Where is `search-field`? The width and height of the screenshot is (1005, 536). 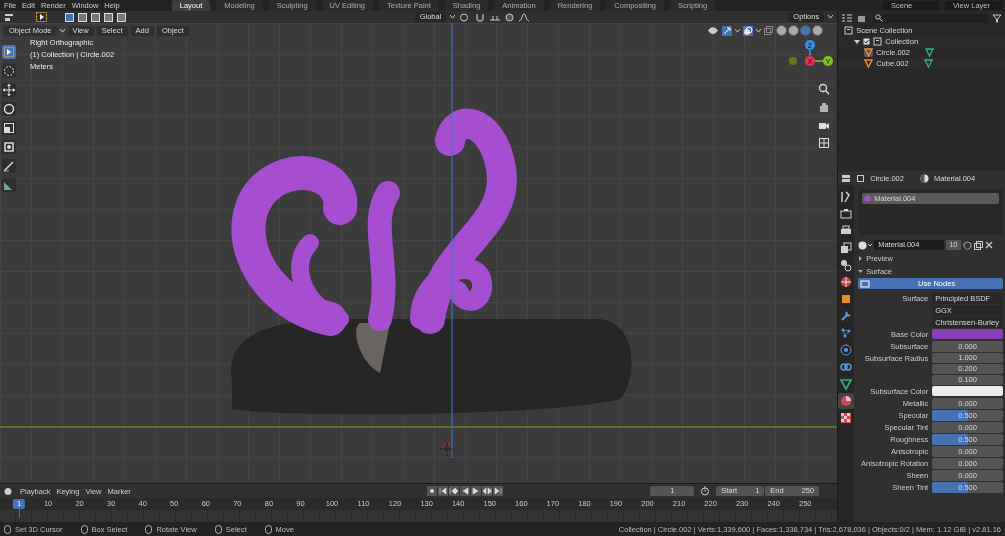 search-field is located at coordinates (930, 18).